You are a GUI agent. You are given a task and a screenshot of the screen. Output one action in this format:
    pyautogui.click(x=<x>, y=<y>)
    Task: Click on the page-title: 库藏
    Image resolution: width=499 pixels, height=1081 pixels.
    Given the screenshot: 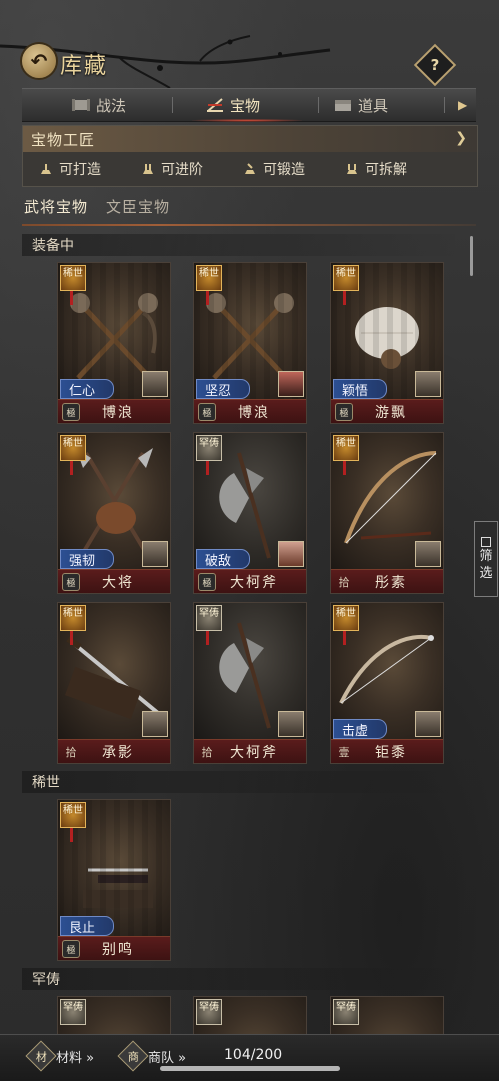 What is the action you would take?
    pyautogui.click(x=84, y=66)
    